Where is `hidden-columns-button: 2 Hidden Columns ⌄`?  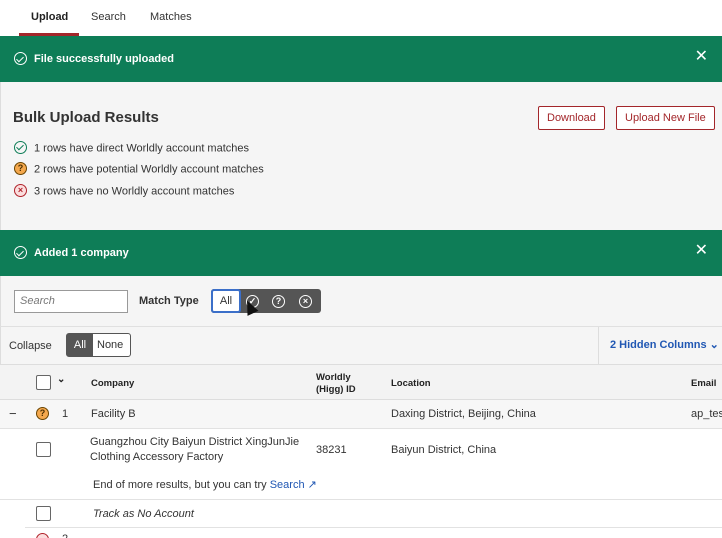 hidden-columns-button: 2 Hidden Columns ⌄ is located at coordinates (660, 346).